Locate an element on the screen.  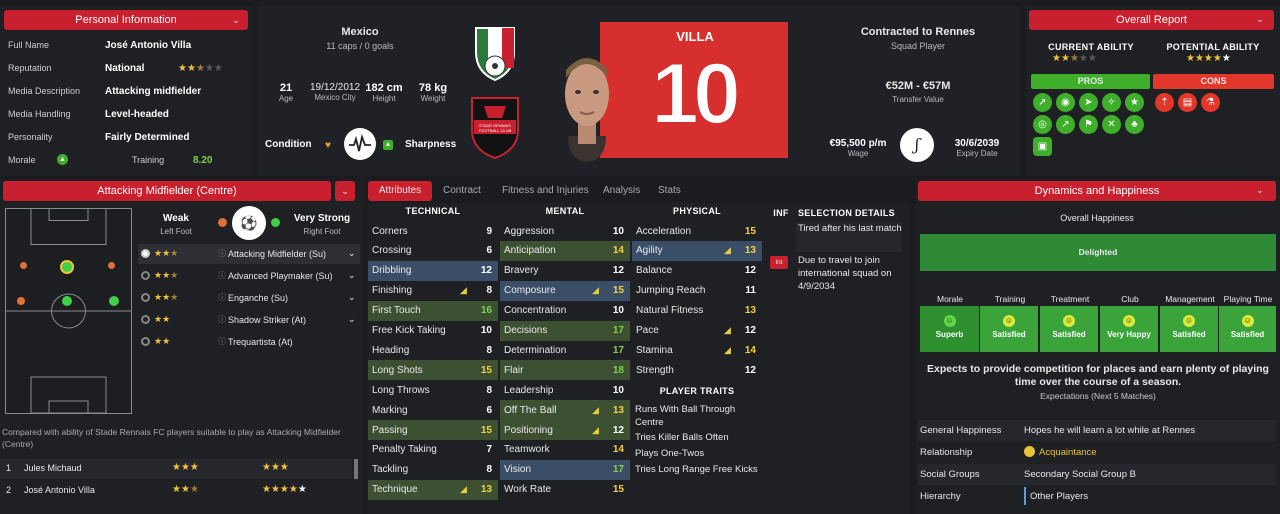
flag-pro-icon: ⚑ is located at coordinates (1088, 124).